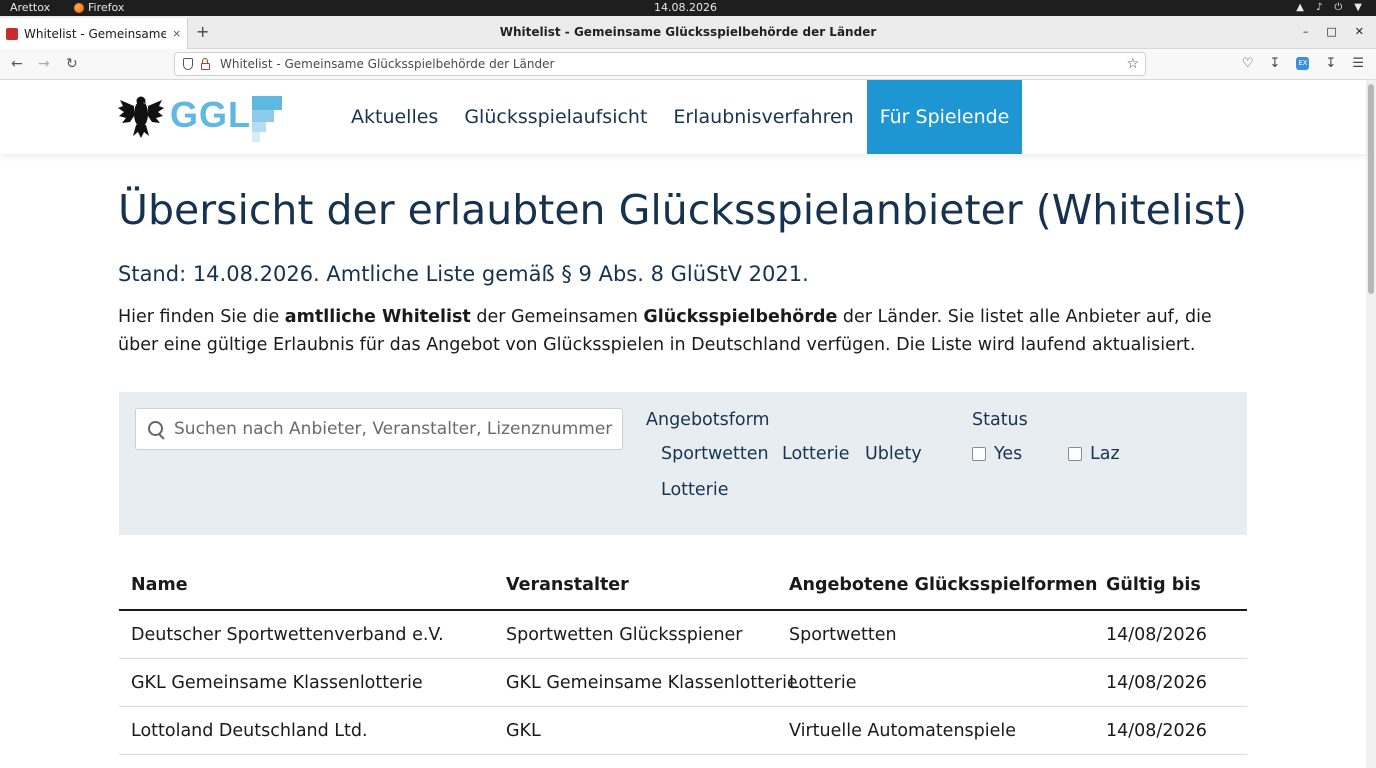  I want to click on firefox-icon, so click(79, 7).